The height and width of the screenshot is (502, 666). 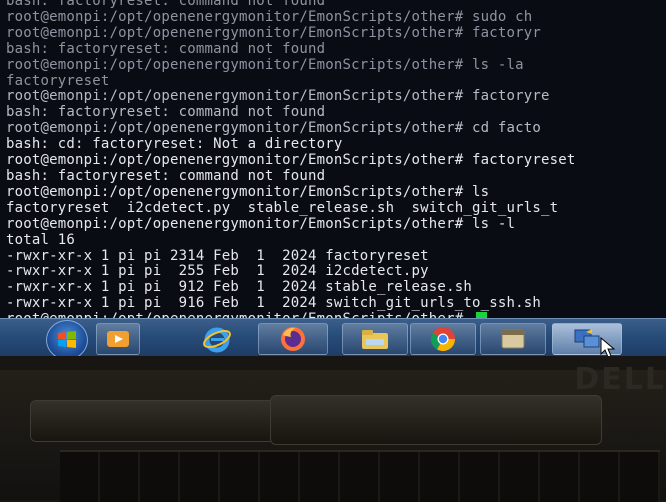 I want to click on taskbar-internet-explorer-button, so click(x=217, y=339).